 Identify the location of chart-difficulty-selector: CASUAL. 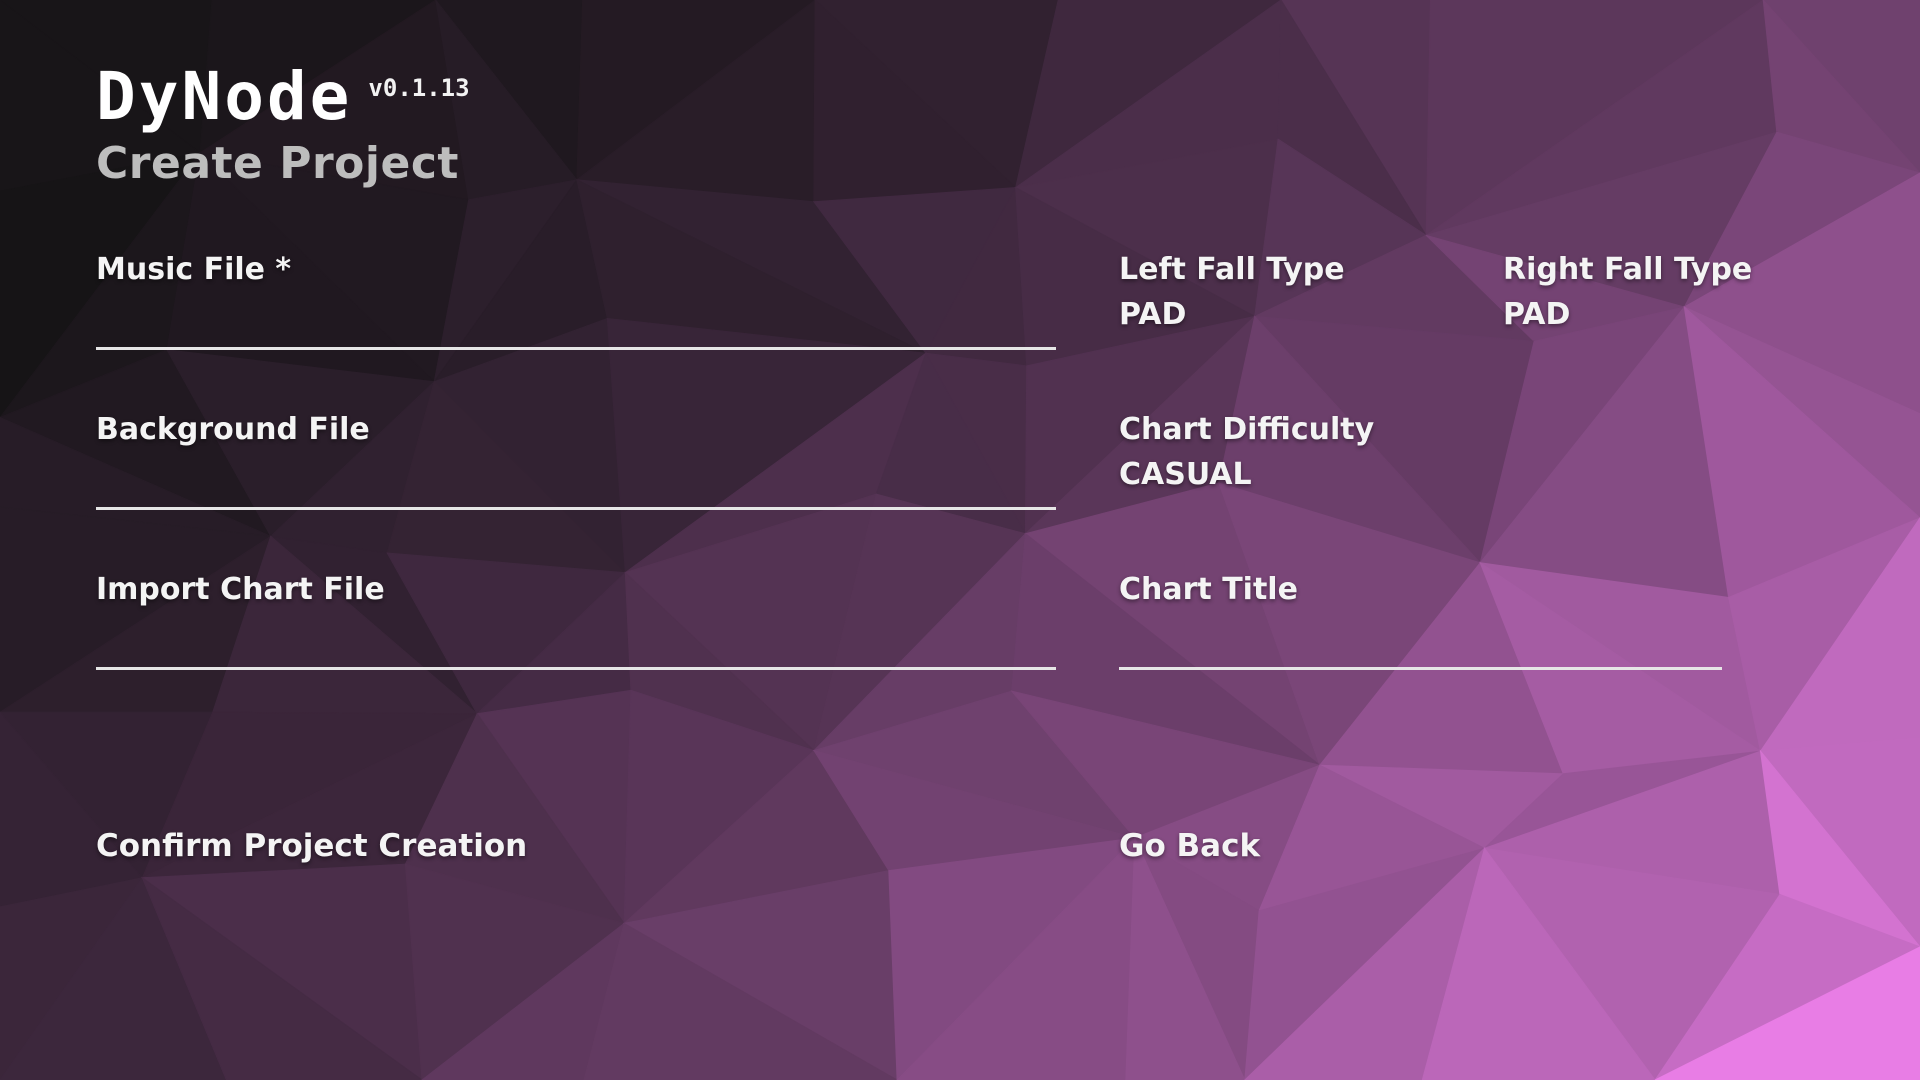
(1185, 474).